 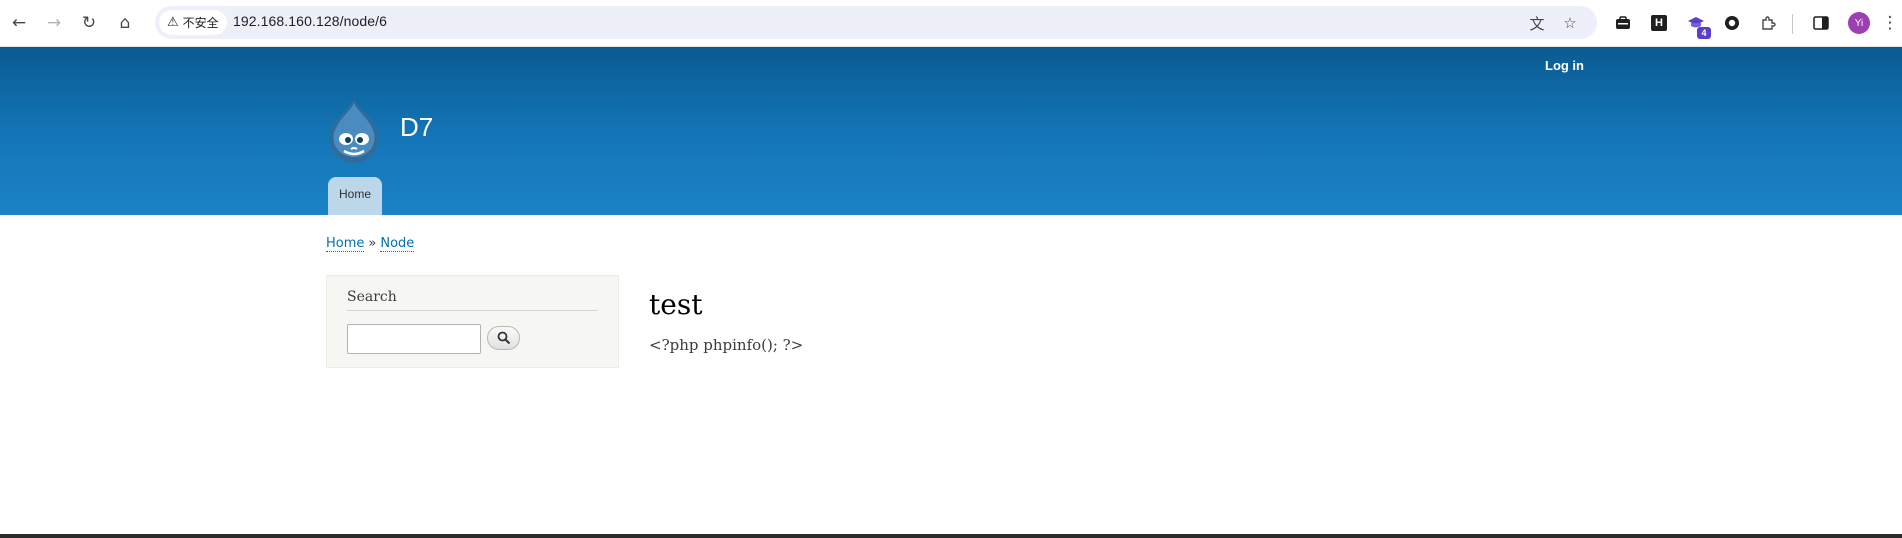 I want to click on breadcrumb-home-link: Home, so click(x=345, y=244).